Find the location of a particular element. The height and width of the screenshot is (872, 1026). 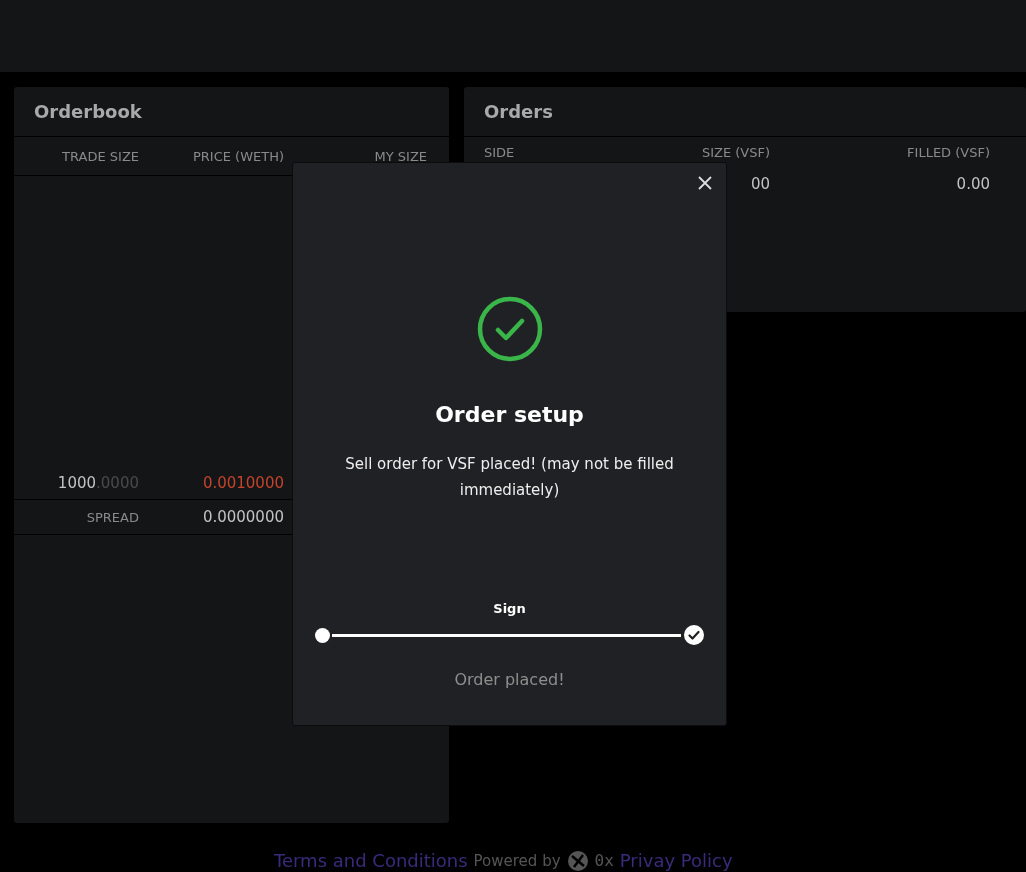

price: 0.0010000 is located at coordinates (242, 482).